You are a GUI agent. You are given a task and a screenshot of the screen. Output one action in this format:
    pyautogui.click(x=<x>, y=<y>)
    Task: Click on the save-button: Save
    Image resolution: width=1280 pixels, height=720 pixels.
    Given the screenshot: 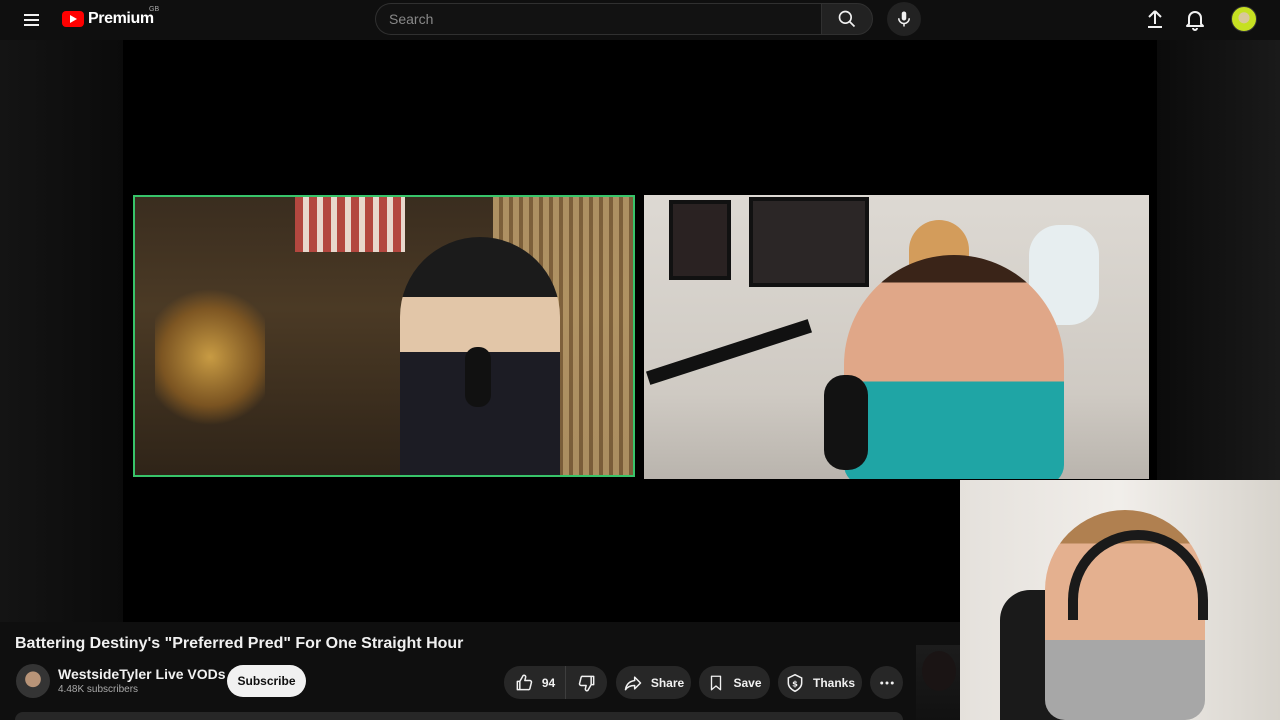 What is the action you would take?
    pyautogui.click(x=734, y=682)
    